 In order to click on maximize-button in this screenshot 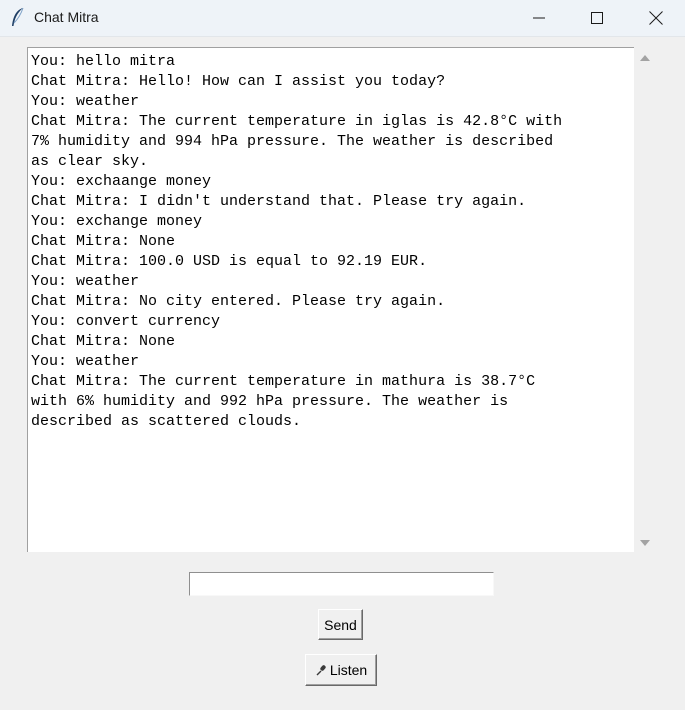, I will do `click(597, 18)`.